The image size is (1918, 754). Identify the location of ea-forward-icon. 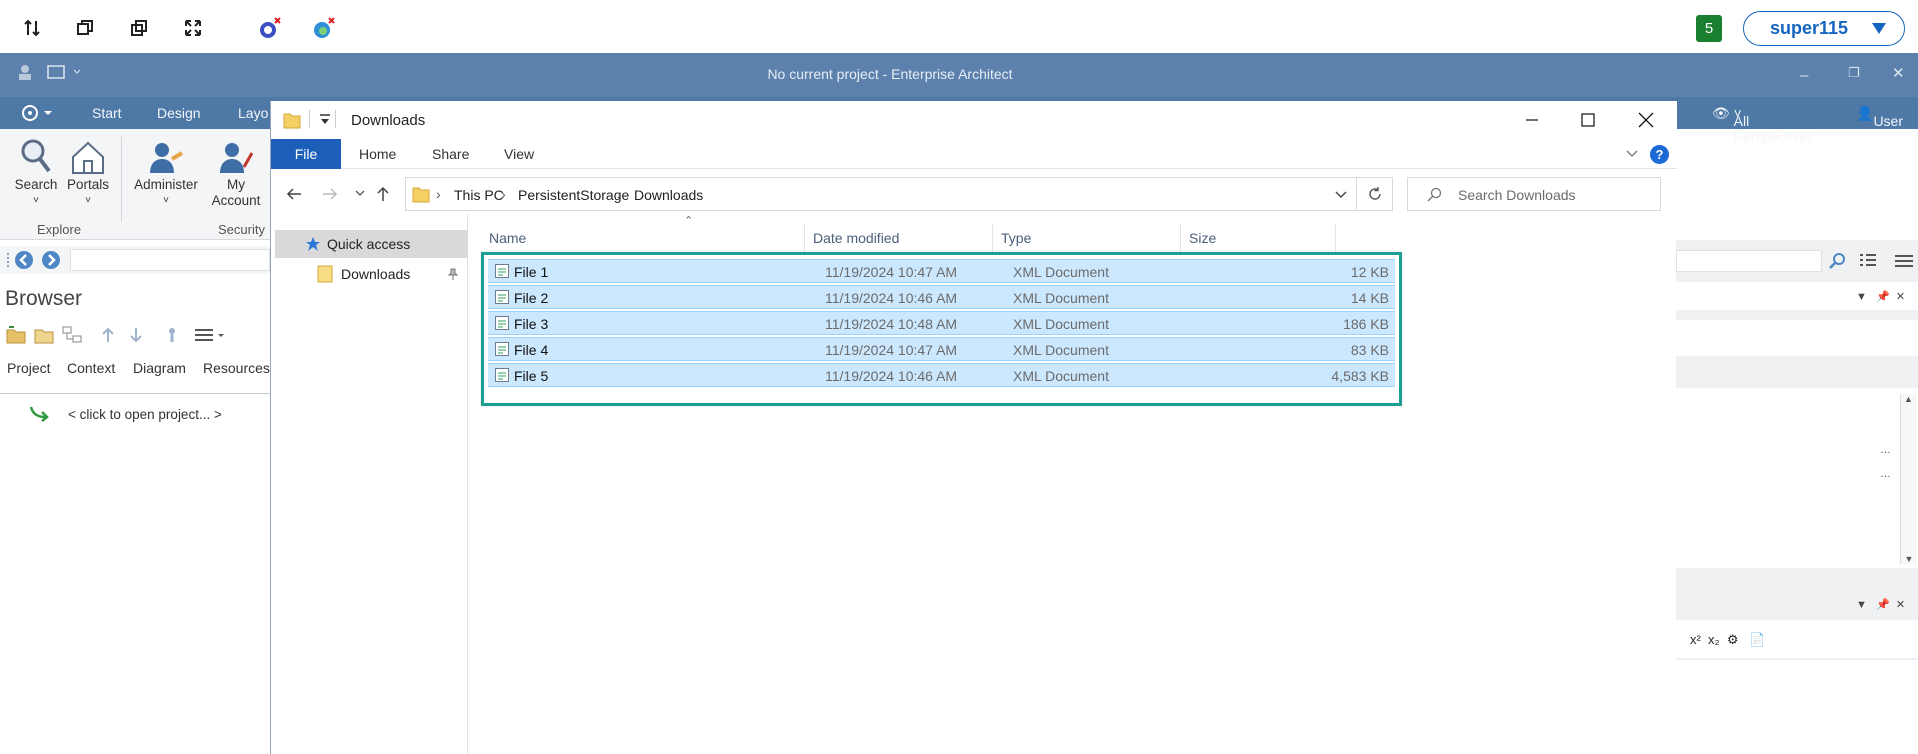
(51, 260).